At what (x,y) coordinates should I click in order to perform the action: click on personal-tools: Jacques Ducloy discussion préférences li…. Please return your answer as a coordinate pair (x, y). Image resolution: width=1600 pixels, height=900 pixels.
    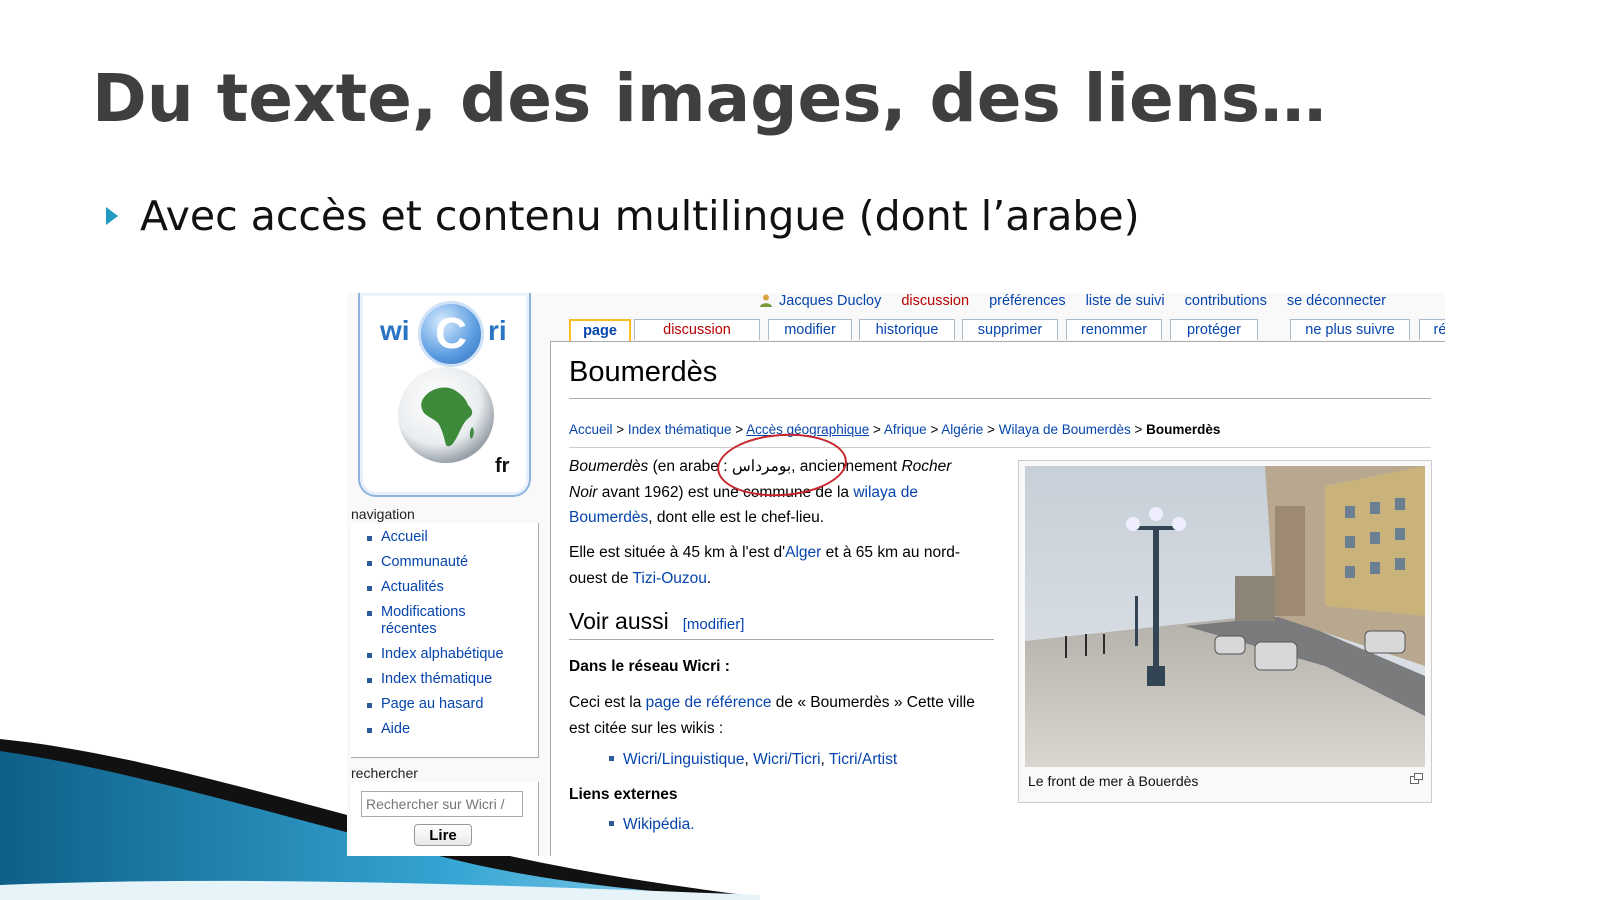
    Looking at the image, I should click on (1082, 303).